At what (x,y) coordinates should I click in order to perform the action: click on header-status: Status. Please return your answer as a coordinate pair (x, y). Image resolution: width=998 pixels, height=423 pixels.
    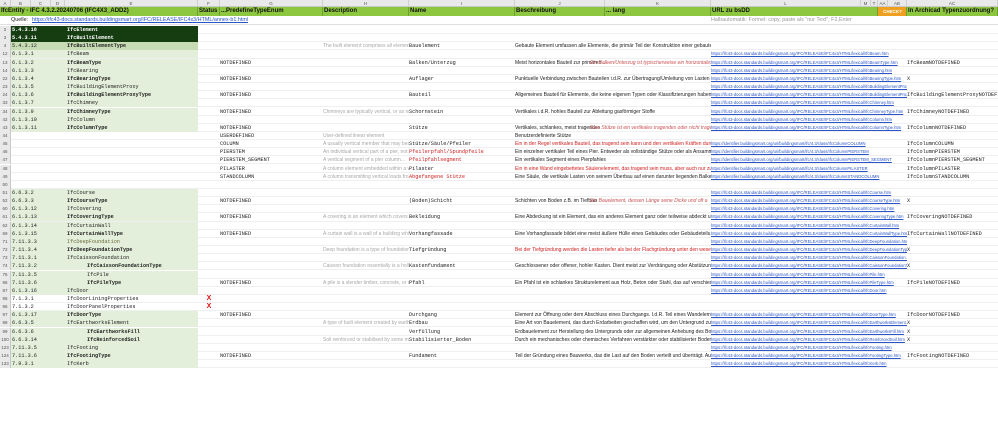
    Looking at the image, I should click on (209, 11).